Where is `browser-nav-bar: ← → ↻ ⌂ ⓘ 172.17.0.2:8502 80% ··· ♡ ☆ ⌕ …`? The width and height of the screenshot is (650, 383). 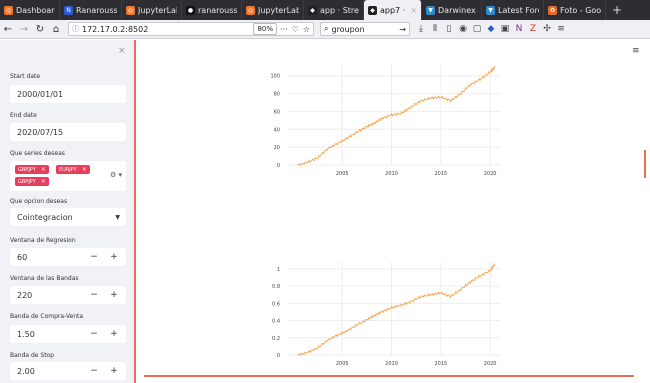 browser-nav-bar: ← → ↻ ⌂ ⓘ 172.17.0.2:8502 80% ··· ♡ ☆ ⌕ … is located at coordinates (325, 29).